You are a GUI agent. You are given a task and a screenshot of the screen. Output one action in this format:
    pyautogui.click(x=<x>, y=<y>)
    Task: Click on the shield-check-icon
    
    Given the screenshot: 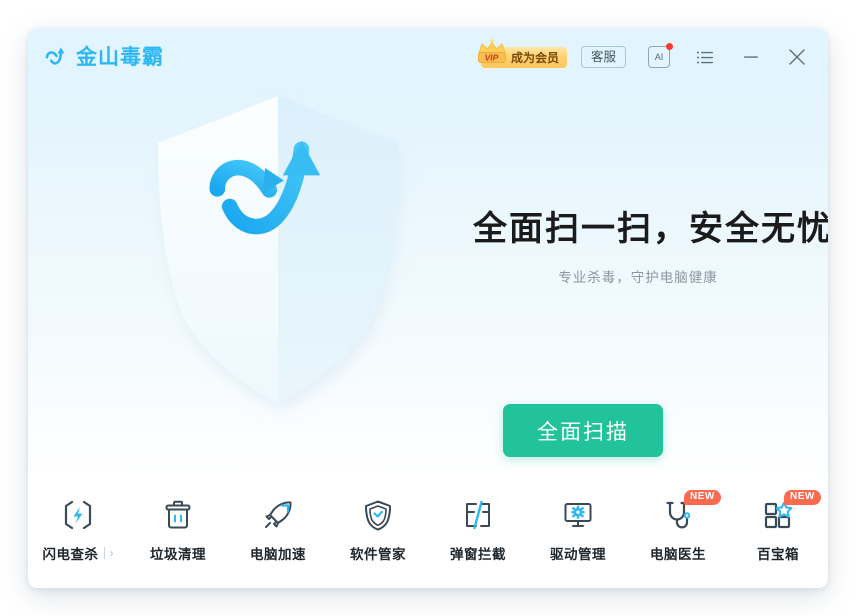 What is the action you would take?
    pyautogui.click(x=378, y=515)
    